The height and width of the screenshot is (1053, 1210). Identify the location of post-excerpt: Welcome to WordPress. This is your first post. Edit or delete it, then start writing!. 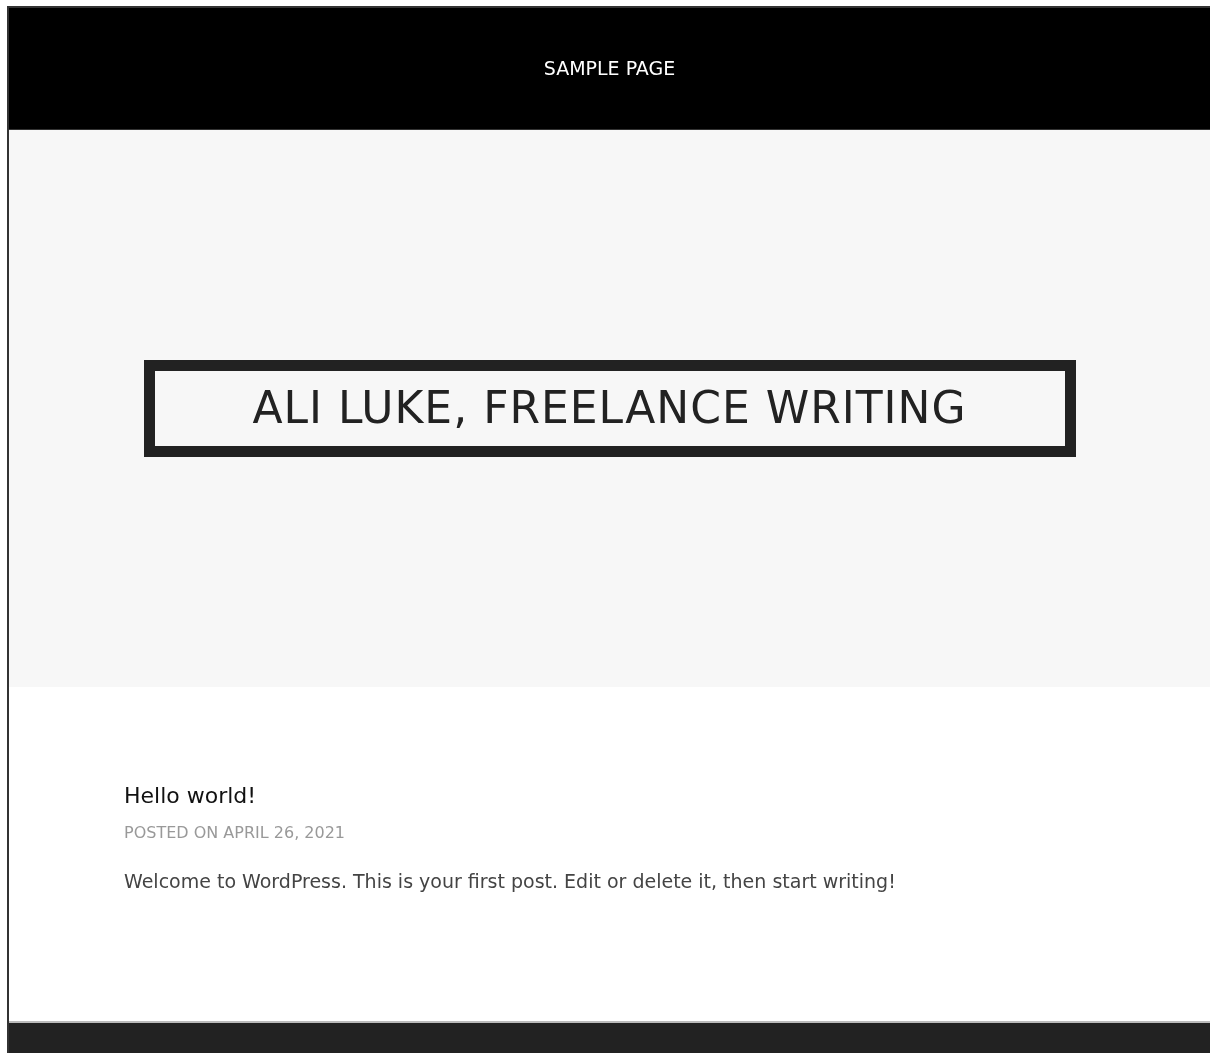
(510, 882).